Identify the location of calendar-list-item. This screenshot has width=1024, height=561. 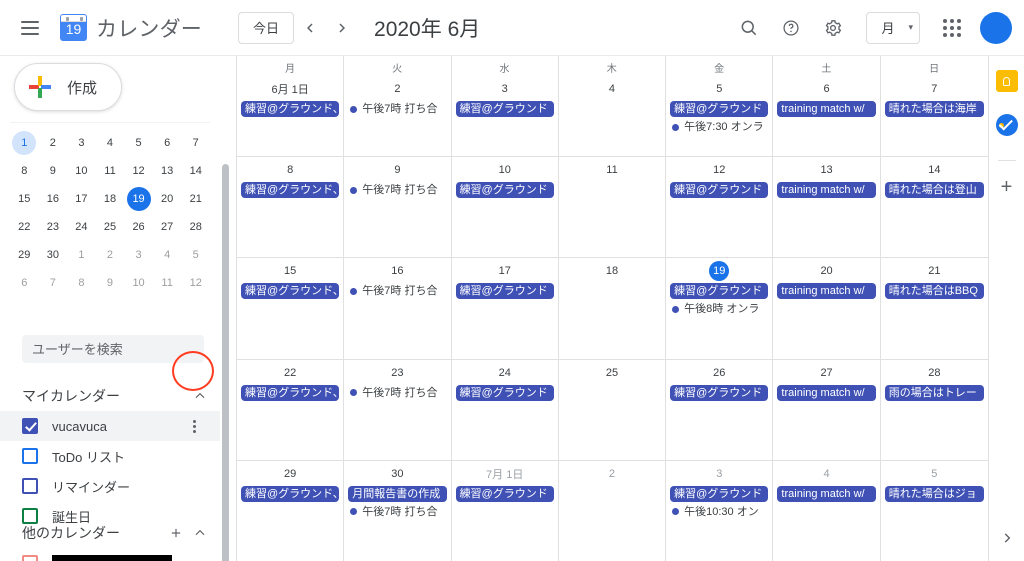
(110, 554).